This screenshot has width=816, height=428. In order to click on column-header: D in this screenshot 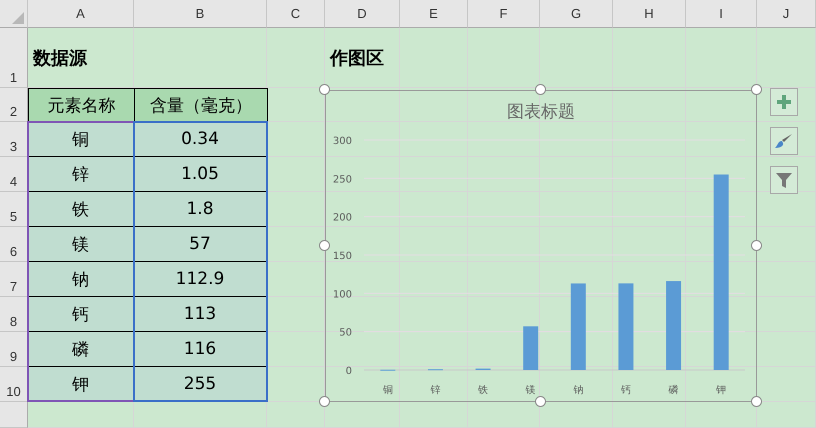, I will do `click(362, 14)`.